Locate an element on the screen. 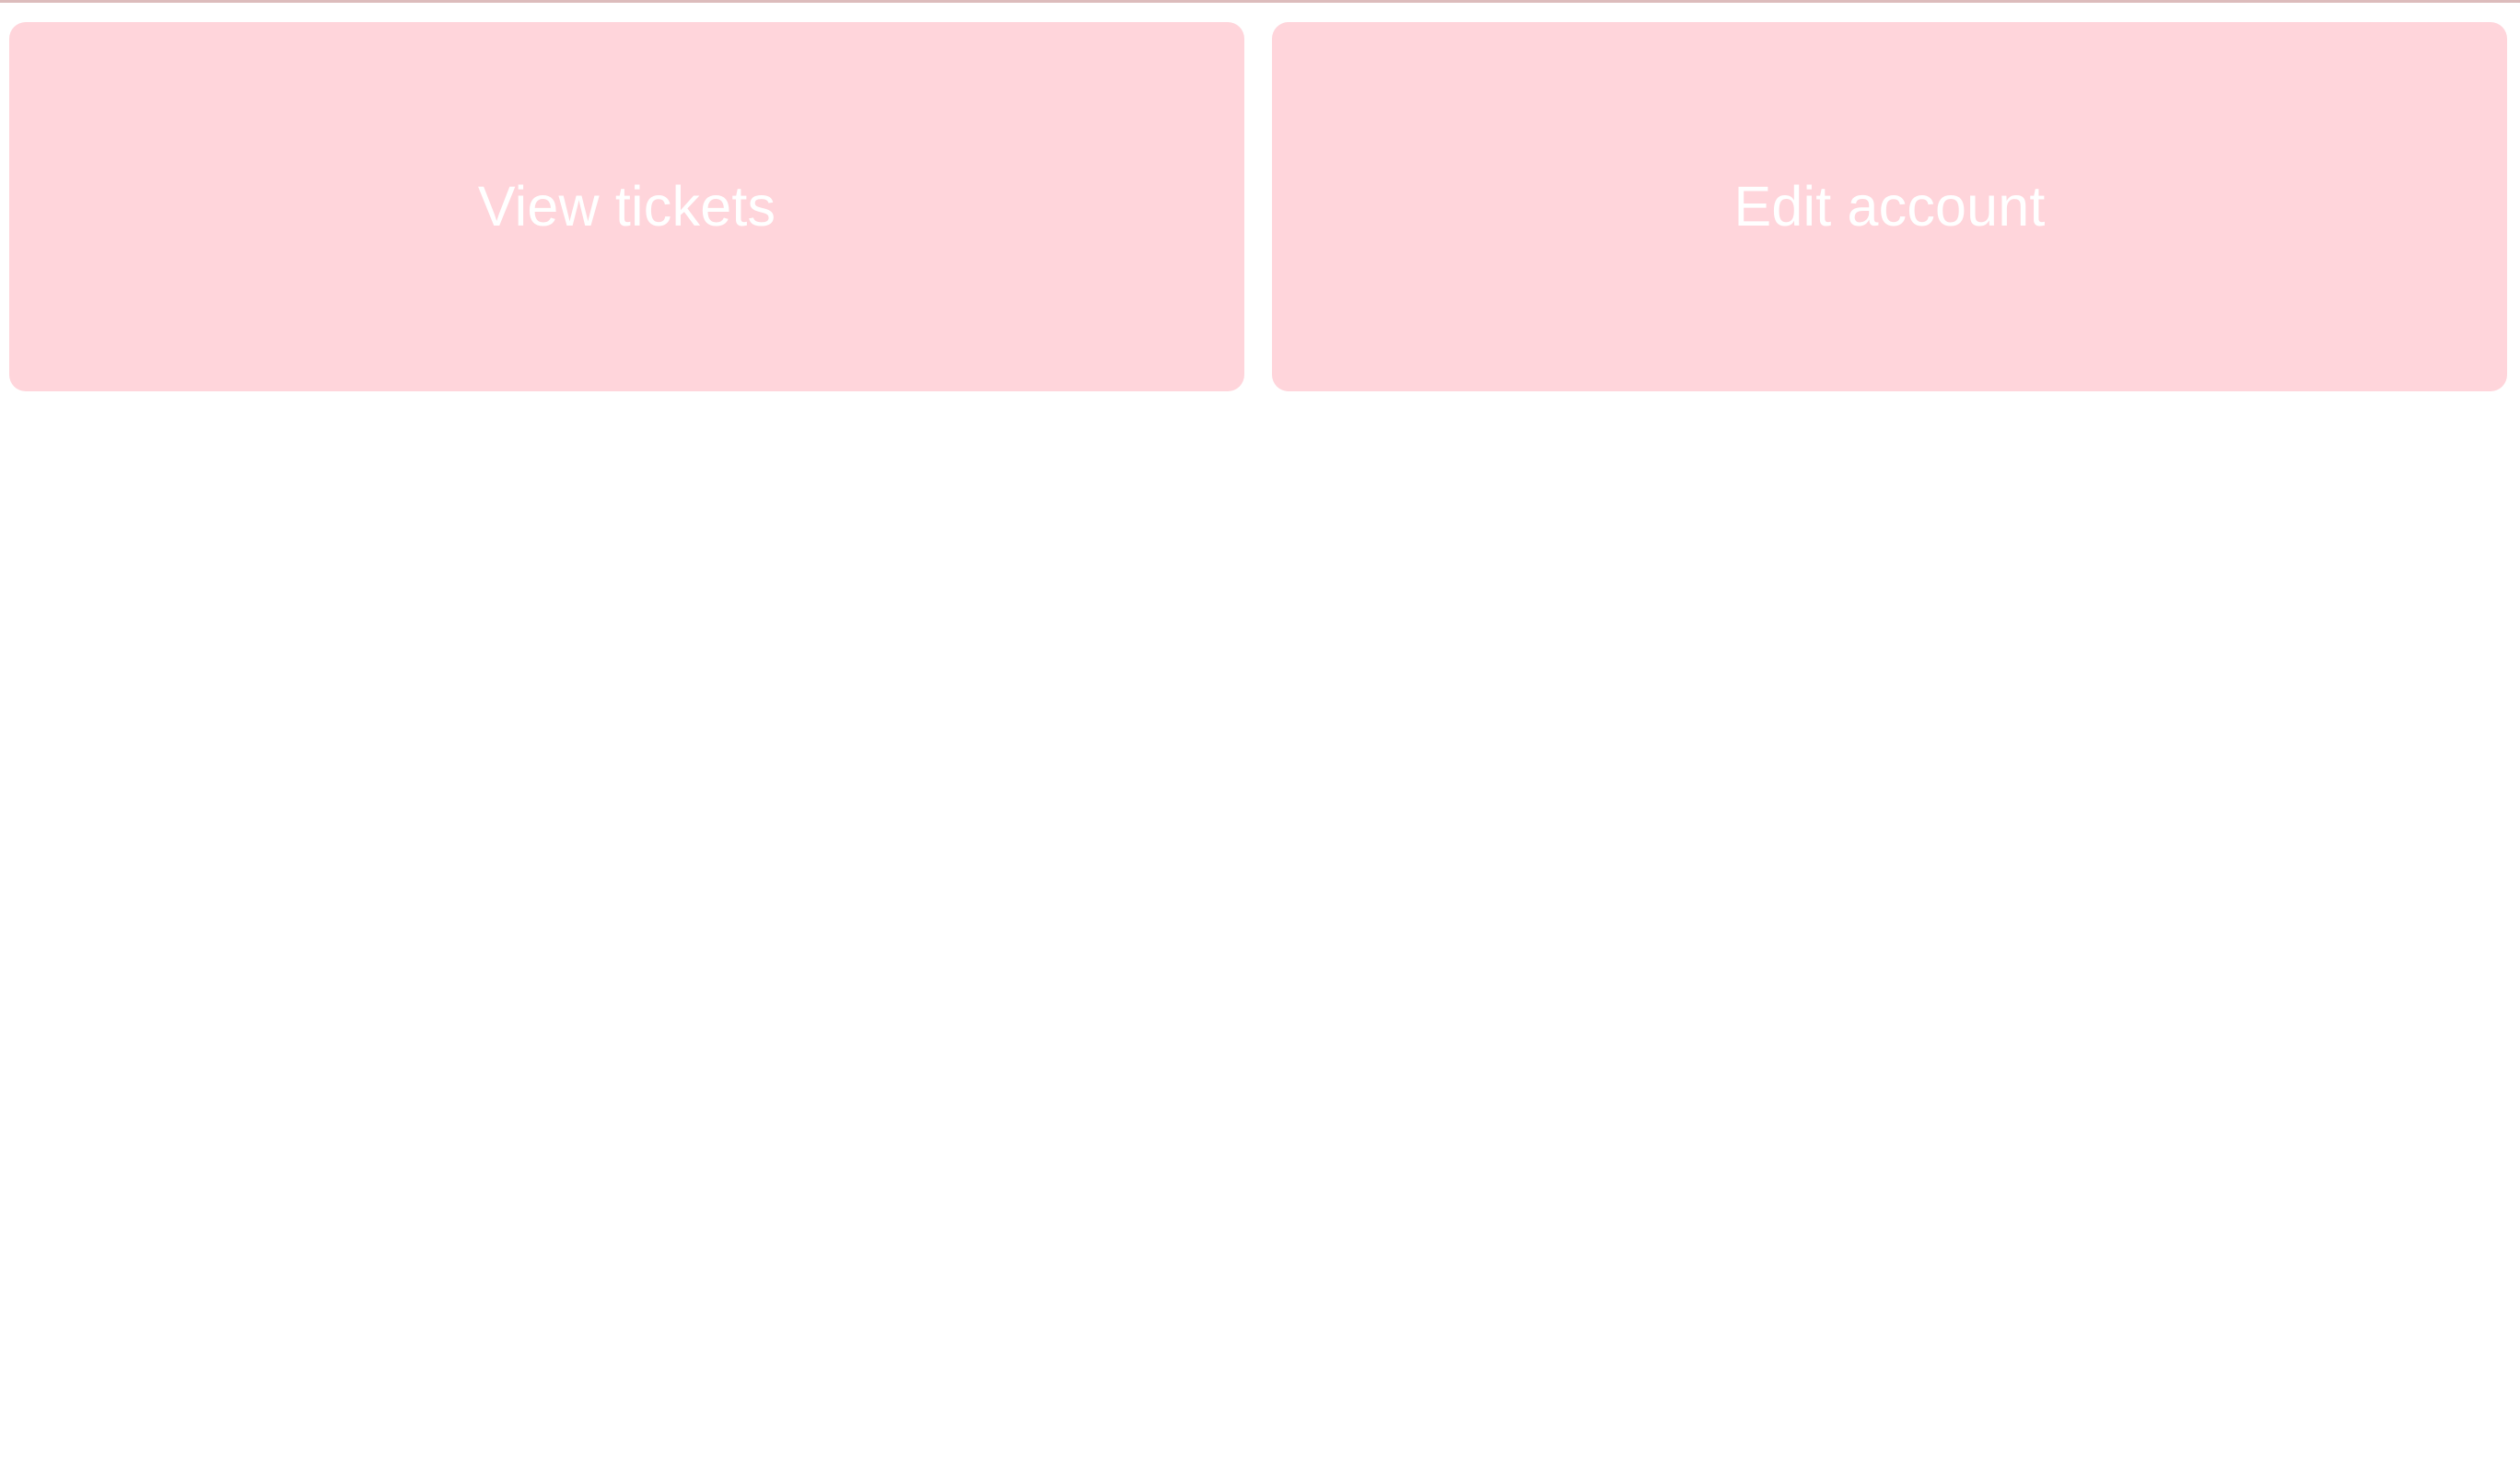 Image resolution: width=2520 pixels, height=1476 pixels. top-divider is located at coordinates (1260, 1).